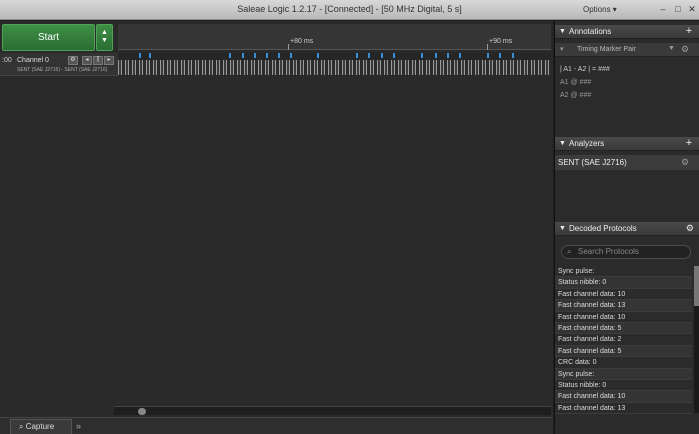 The image size is (699, 434). Describe the element at coordinates (78, 426) in the screenshot. I see `more-tabs-icon: »` at that location.